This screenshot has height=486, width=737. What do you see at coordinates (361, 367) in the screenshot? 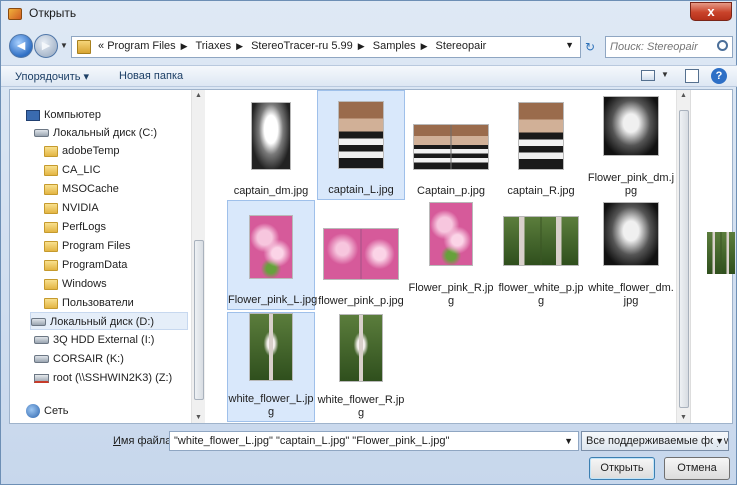
I see `file-item: white_flower_R.jp g` at bounding box center [361, 367].